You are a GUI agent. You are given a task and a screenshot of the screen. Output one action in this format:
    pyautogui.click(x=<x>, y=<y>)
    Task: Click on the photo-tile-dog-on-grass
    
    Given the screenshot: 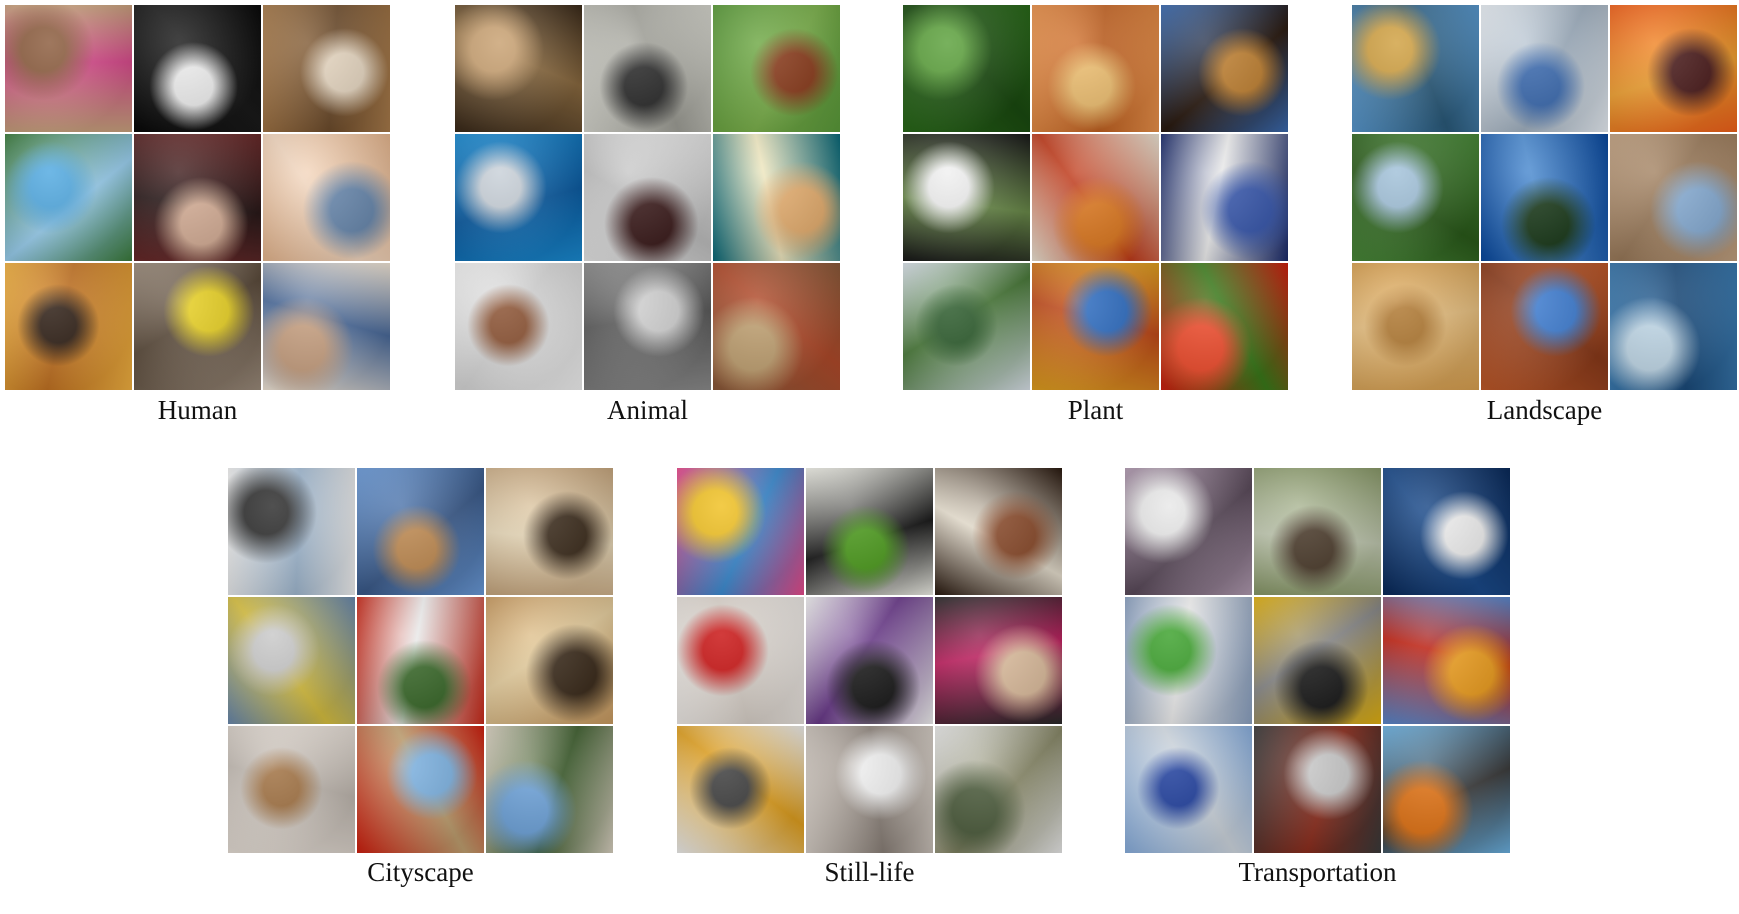 What is the action you would take?
    pyautogui.click(x=776, y=68)
    